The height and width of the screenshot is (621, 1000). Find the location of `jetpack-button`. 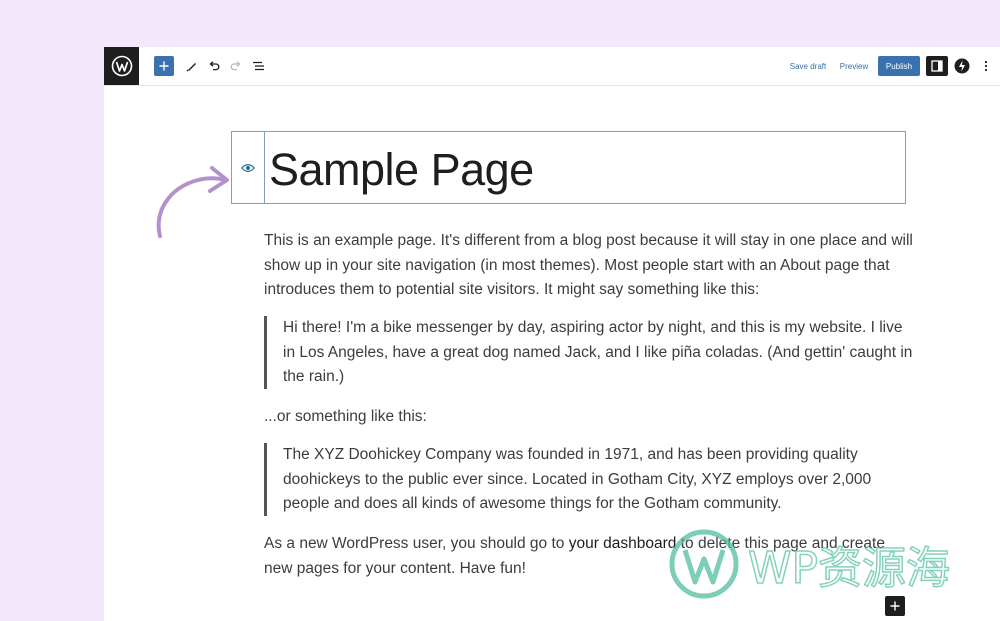

jetpack-button is located at coordinates (962, 66).